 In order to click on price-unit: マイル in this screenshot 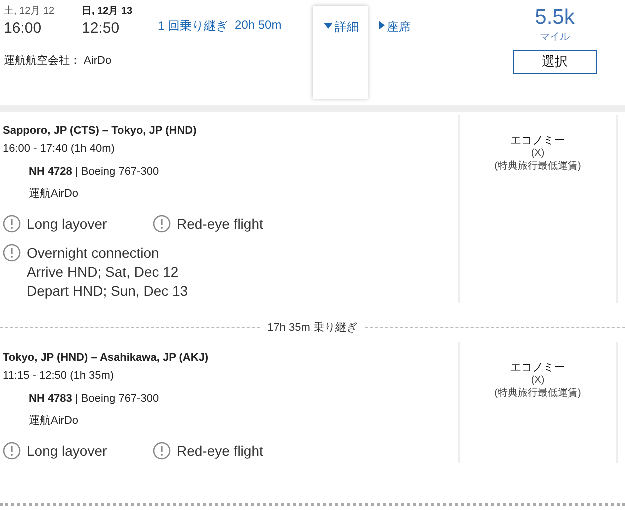, I will do `click(555, 37)`.